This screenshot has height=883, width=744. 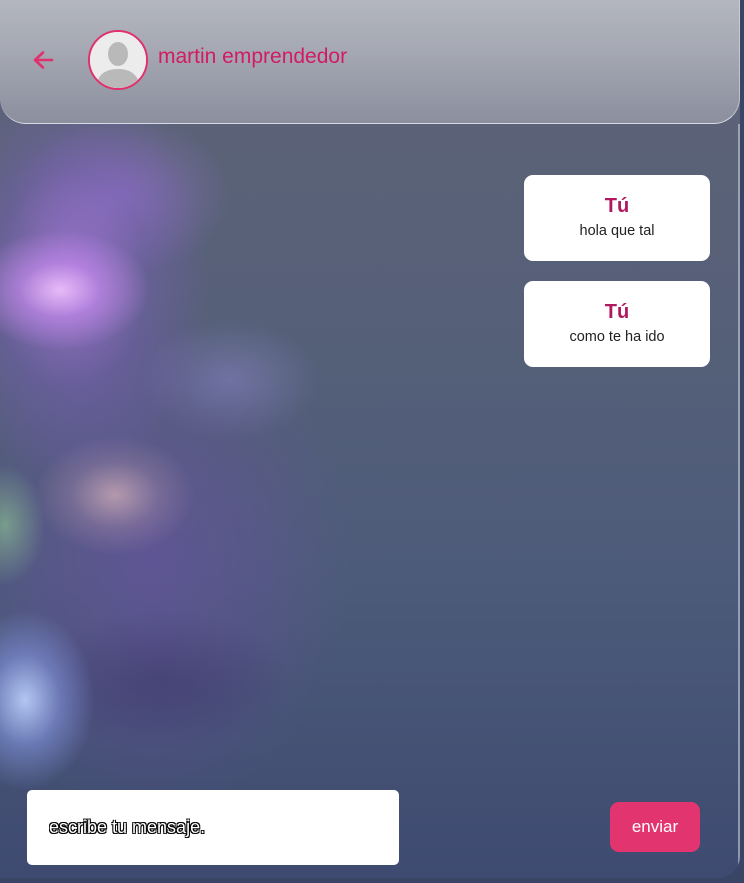 What do you see at coordinates (617, 231) in the screenshot?
I see `message-text: hola que tal` at bounding box center [617, 231].